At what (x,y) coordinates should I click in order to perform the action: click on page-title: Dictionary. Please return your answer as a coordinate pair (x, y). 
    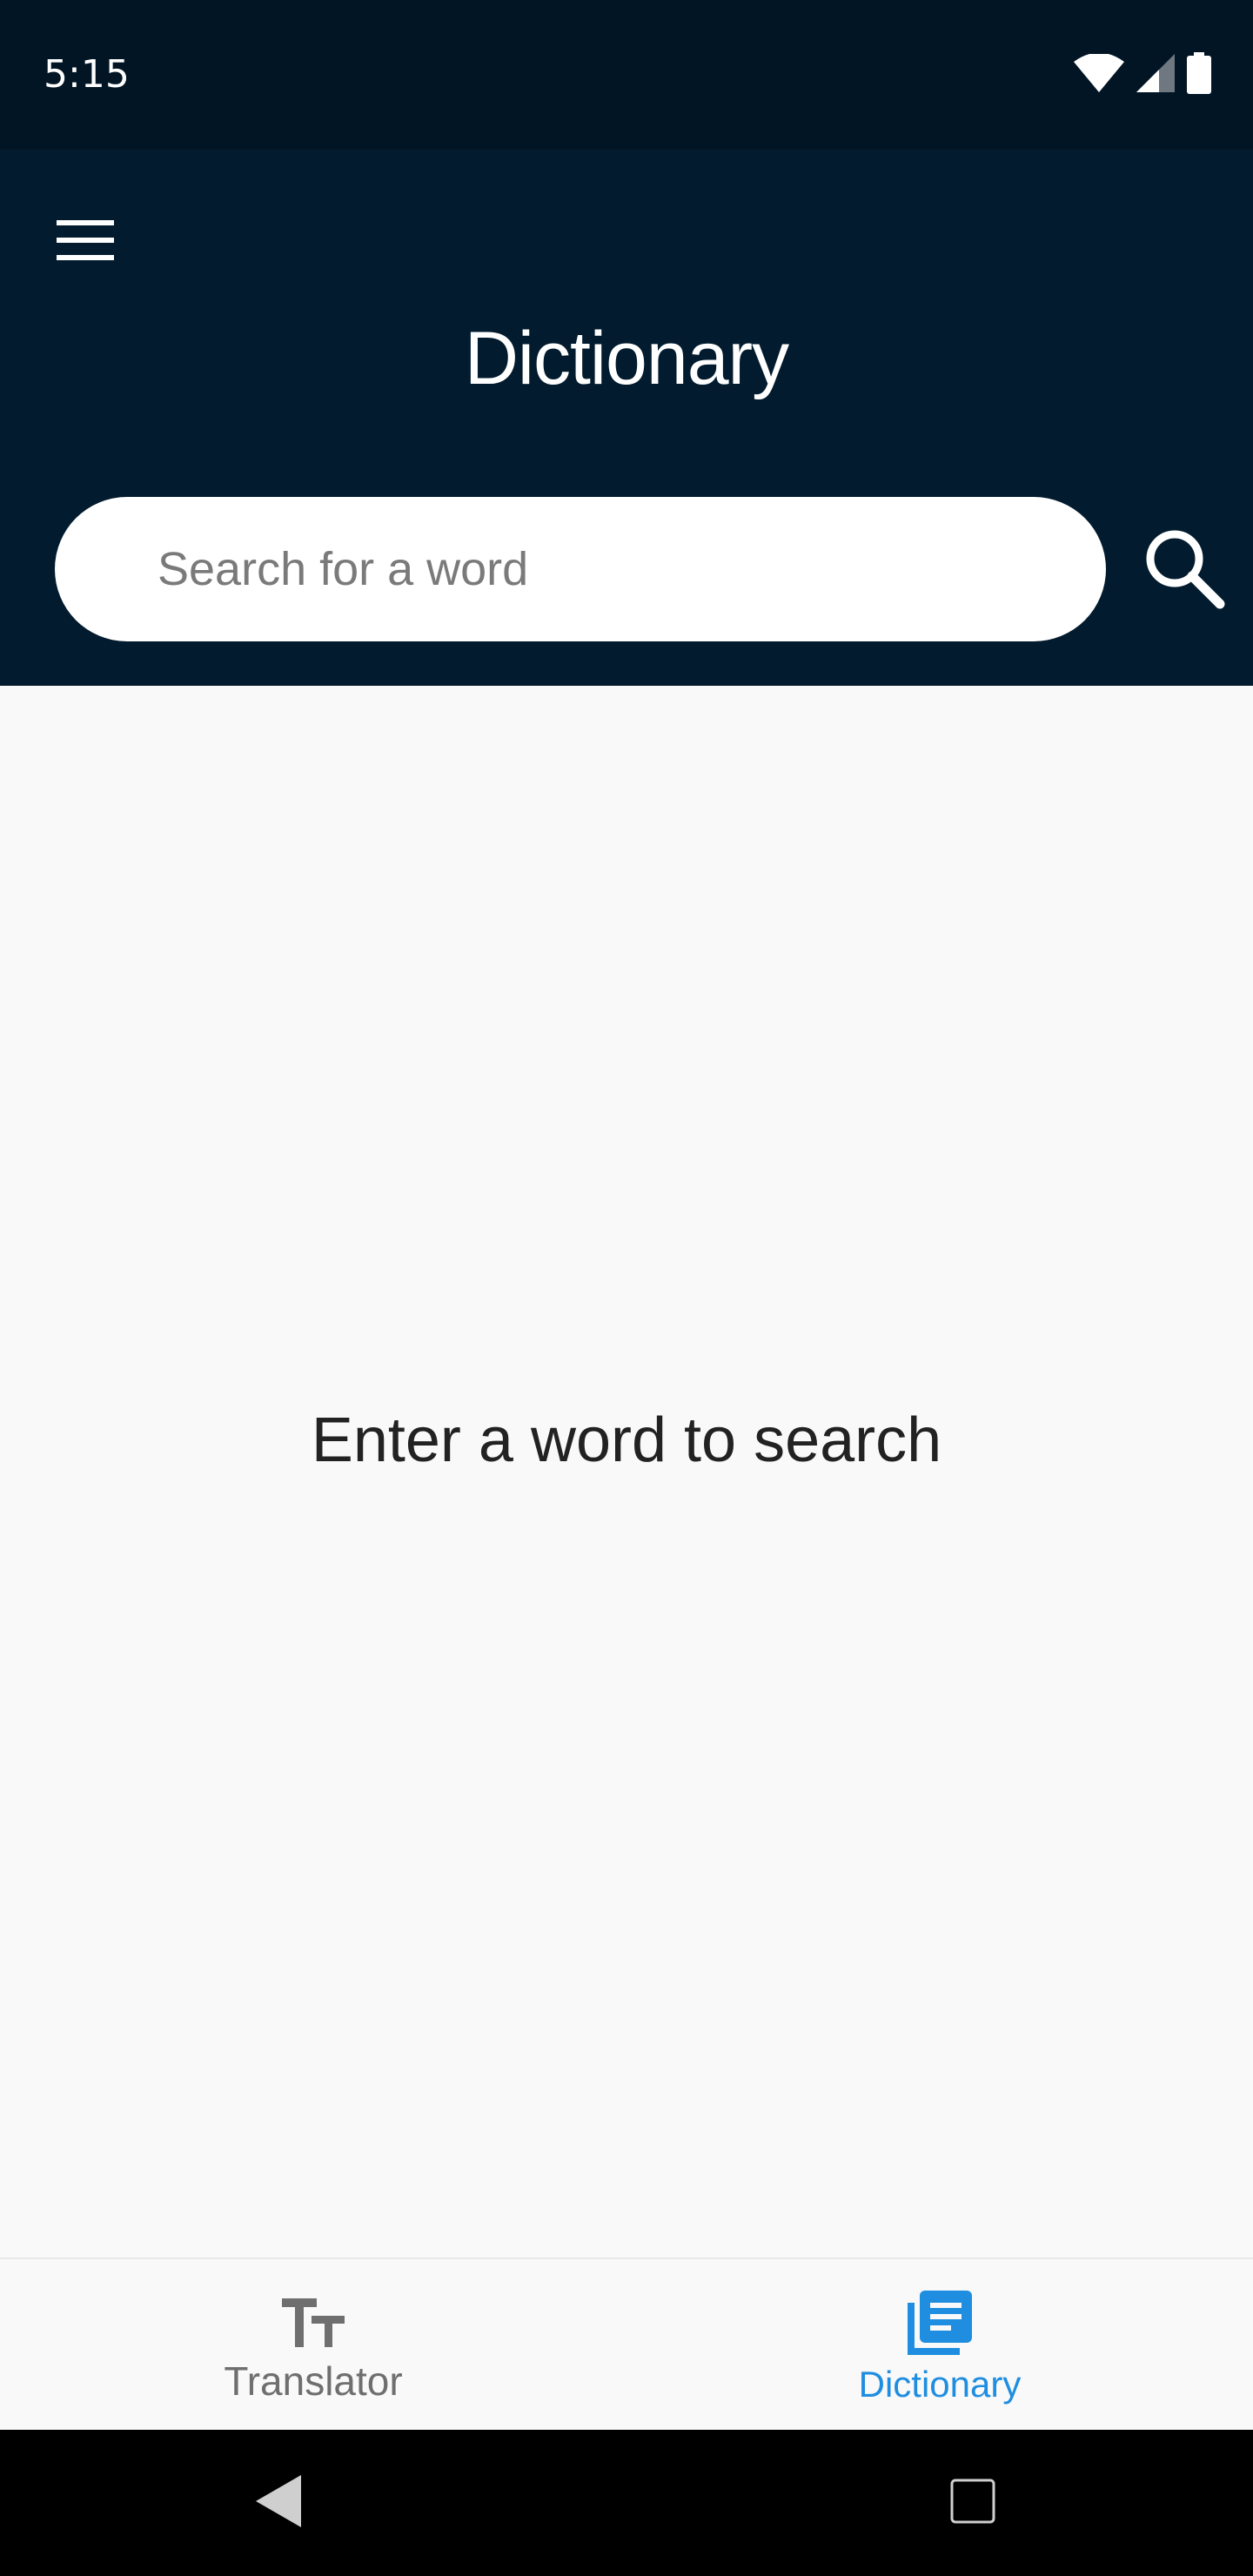
    Looking at the image, I should click on (626, 359).